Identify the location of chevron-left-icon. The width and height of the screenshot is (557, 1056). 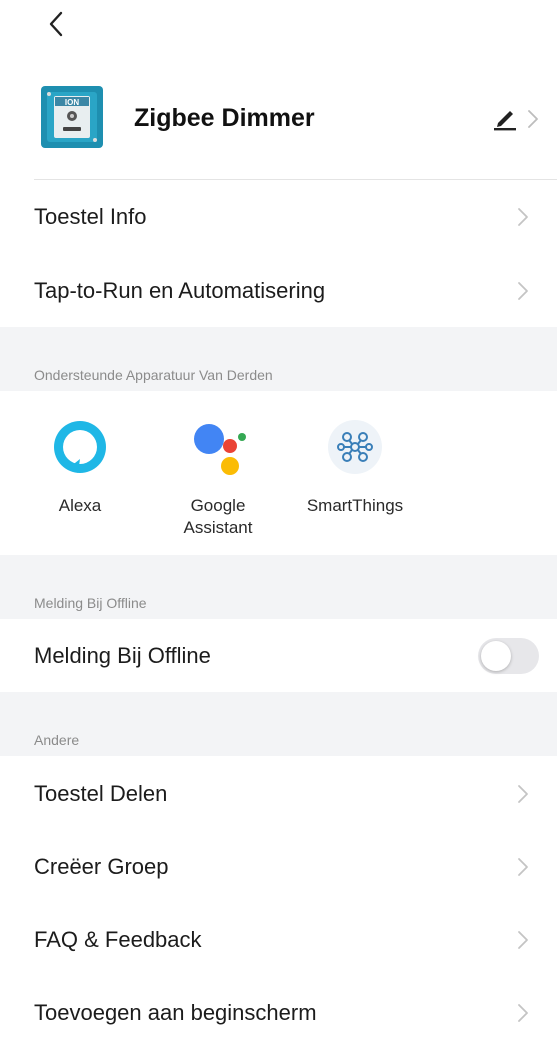
(56, 24).